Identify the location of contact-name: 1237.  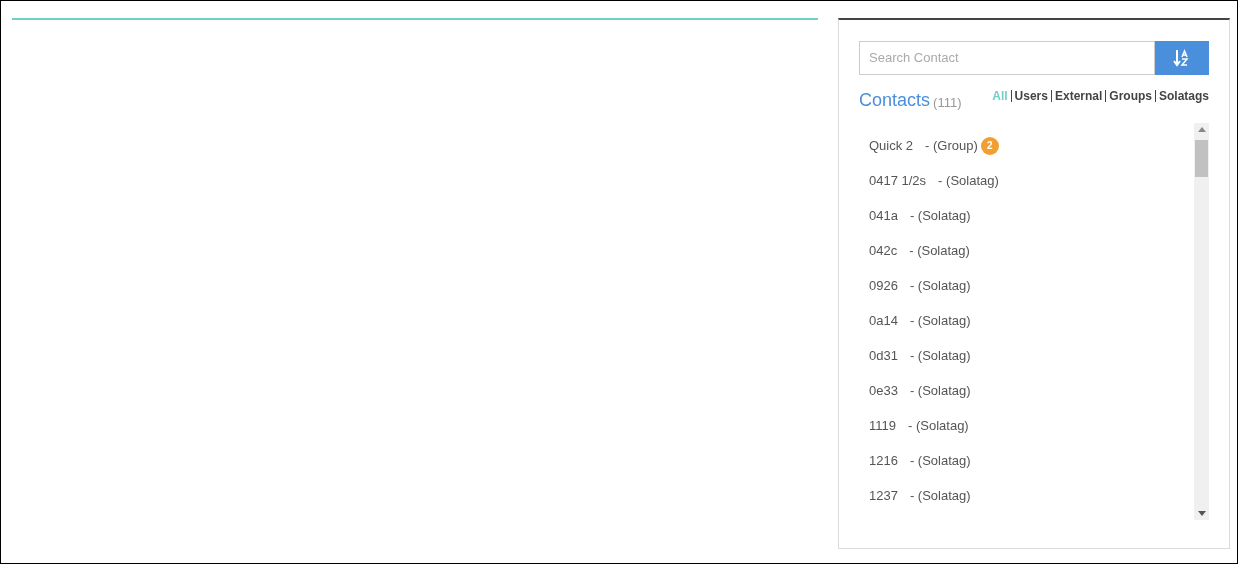
(883, 495).